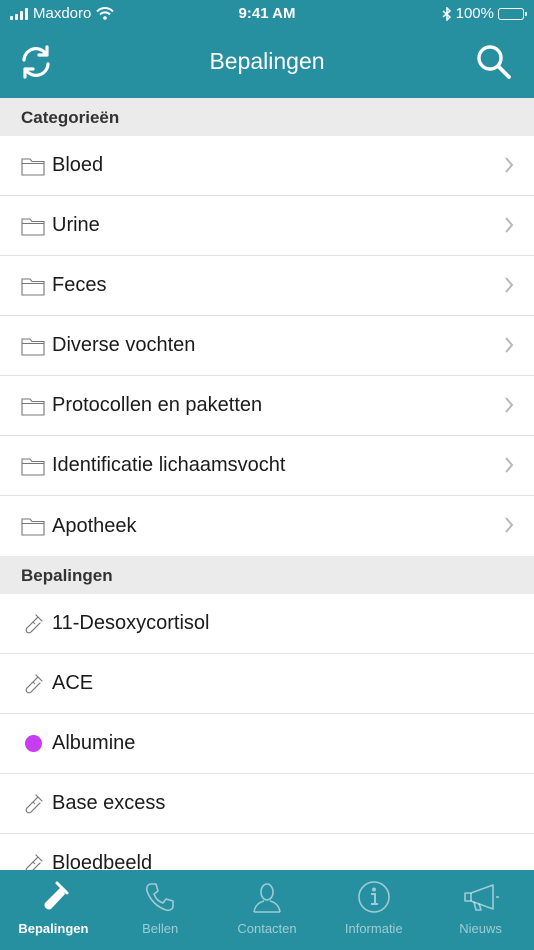 The height and width of the screenshot is (950, 534). I want to click on category-label: Feces, so click(79, 285).